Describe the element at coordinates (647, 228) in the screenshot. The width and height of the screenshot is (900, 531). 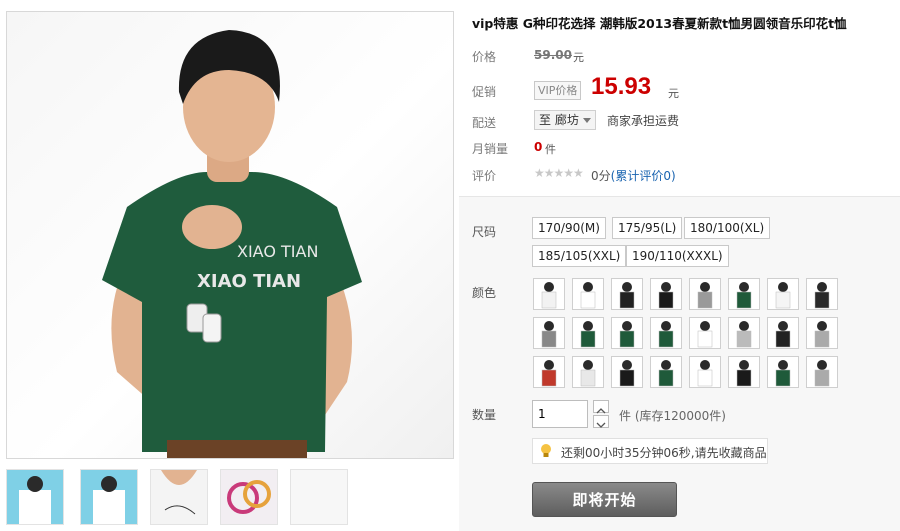
I see `size-option-l: 175/95(L)` at that location.